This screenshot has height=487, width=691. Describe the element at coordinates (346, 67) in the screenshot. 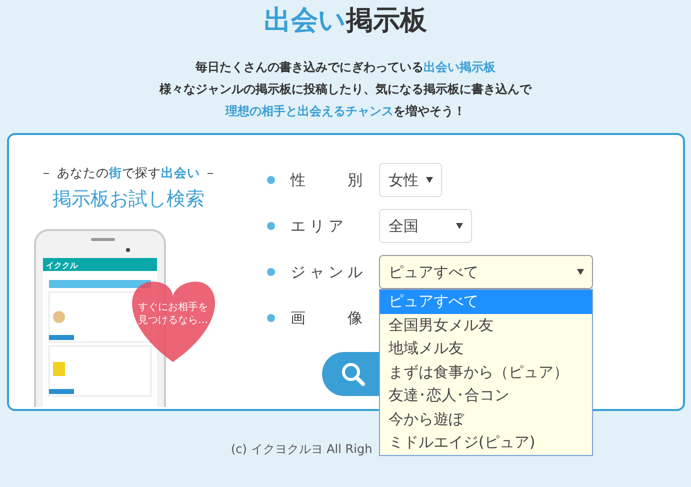

I see `intro-text: 毎日たくさんの書き込みでにぎわっている出会い掲示板` at that location.